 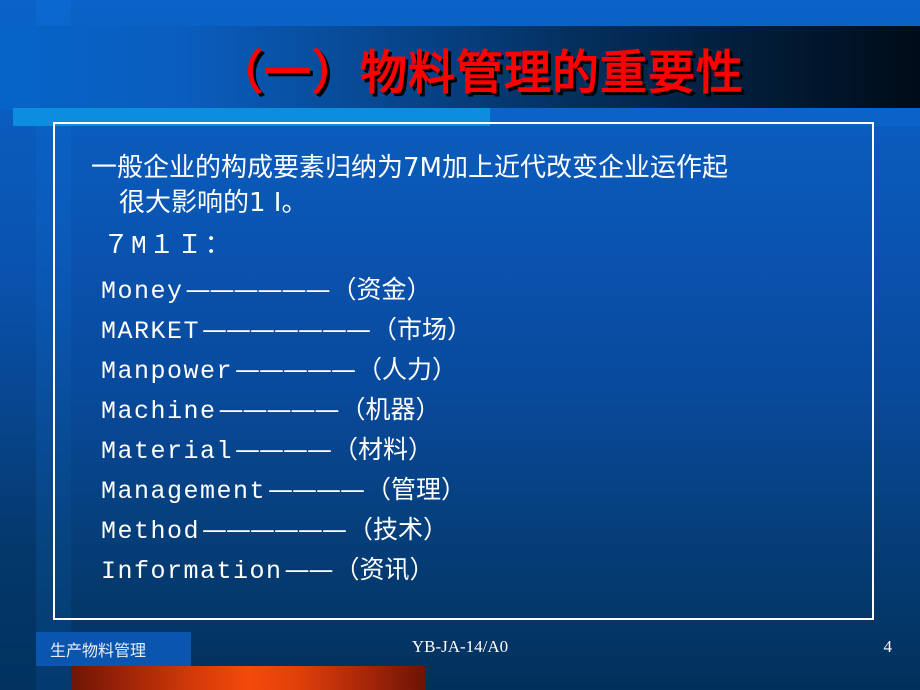 What do you see at coordinates (381, 289) in the screenshot?
I see `list-item-chinese: （资金）` at bounding box center [381, 289].